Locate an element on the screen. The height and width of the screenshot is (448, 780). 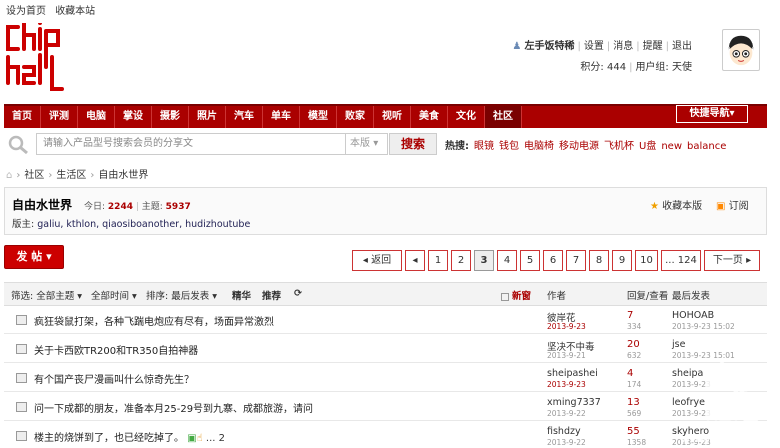
search-scope-select: 本版 ▾ is located at coordinates (367, 144).